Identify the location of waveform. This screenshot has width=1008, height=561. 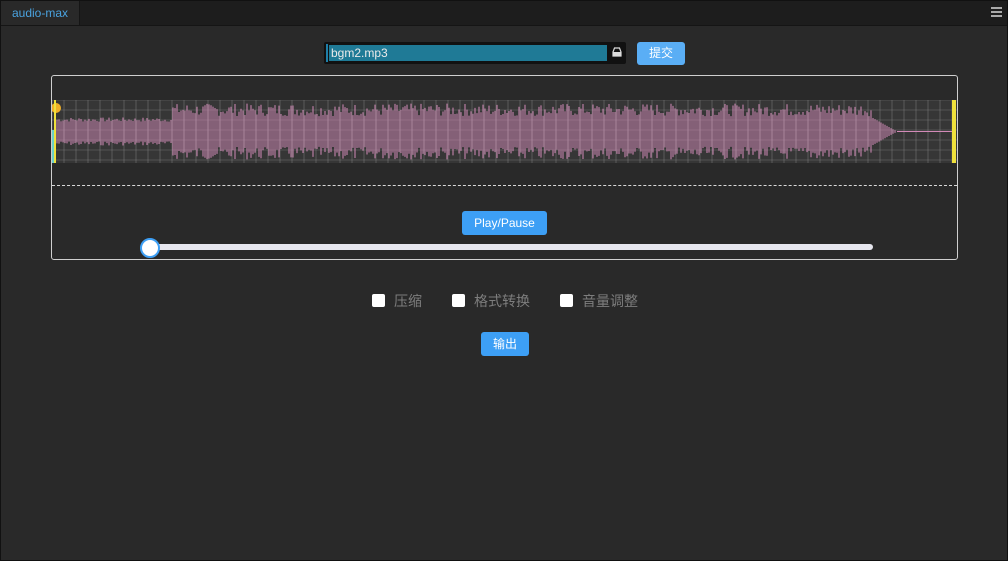
(504, 131).